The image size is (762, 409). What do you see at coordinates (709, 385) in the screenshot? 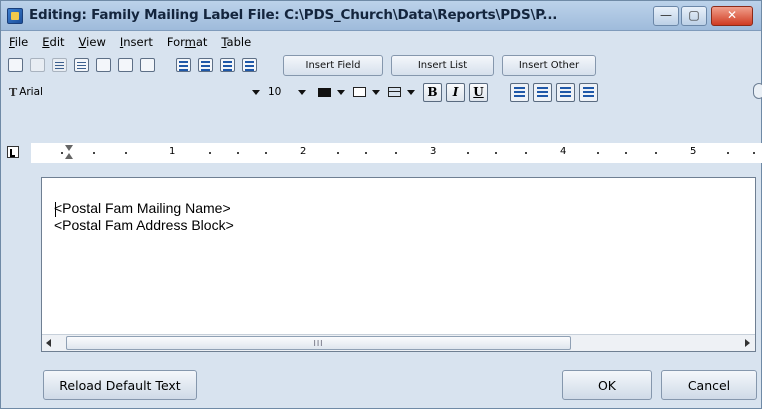
I see `cancel-button: Cancel` at bounding box center [709, 385].